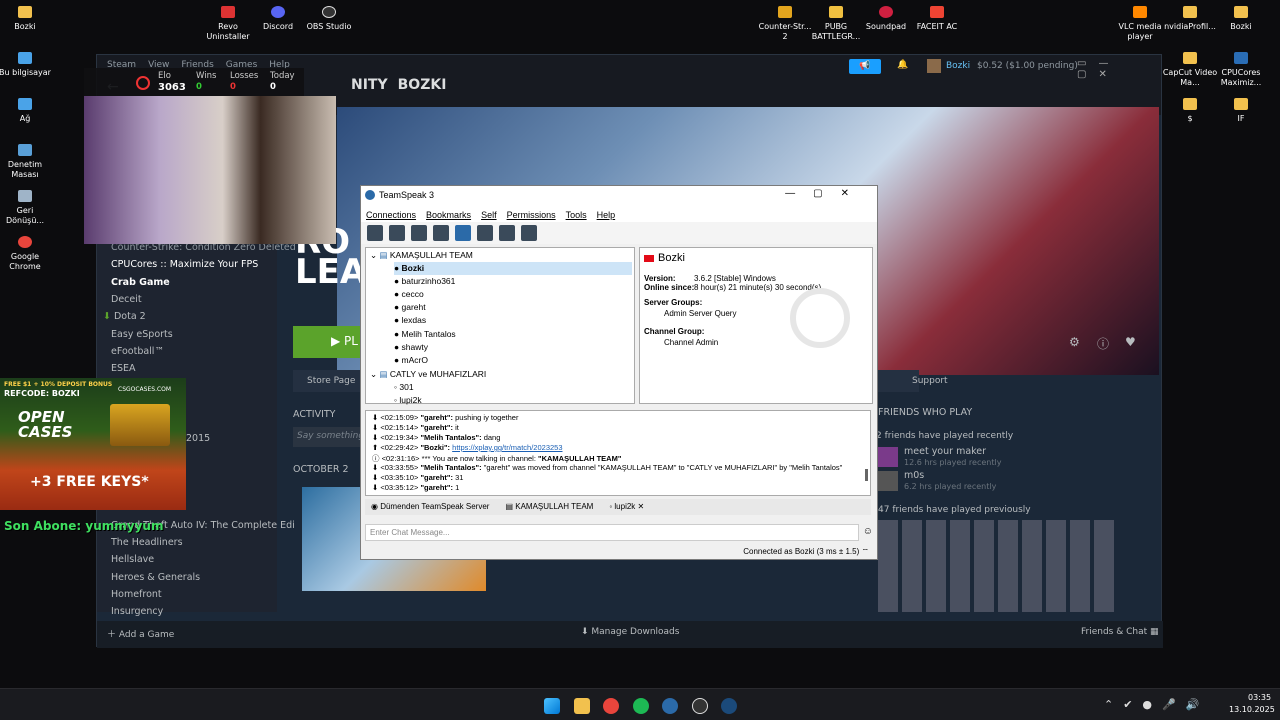  Describe the element at coordinates (244, 76) in the screenshot. I see `losses-label: Losses` at that location.